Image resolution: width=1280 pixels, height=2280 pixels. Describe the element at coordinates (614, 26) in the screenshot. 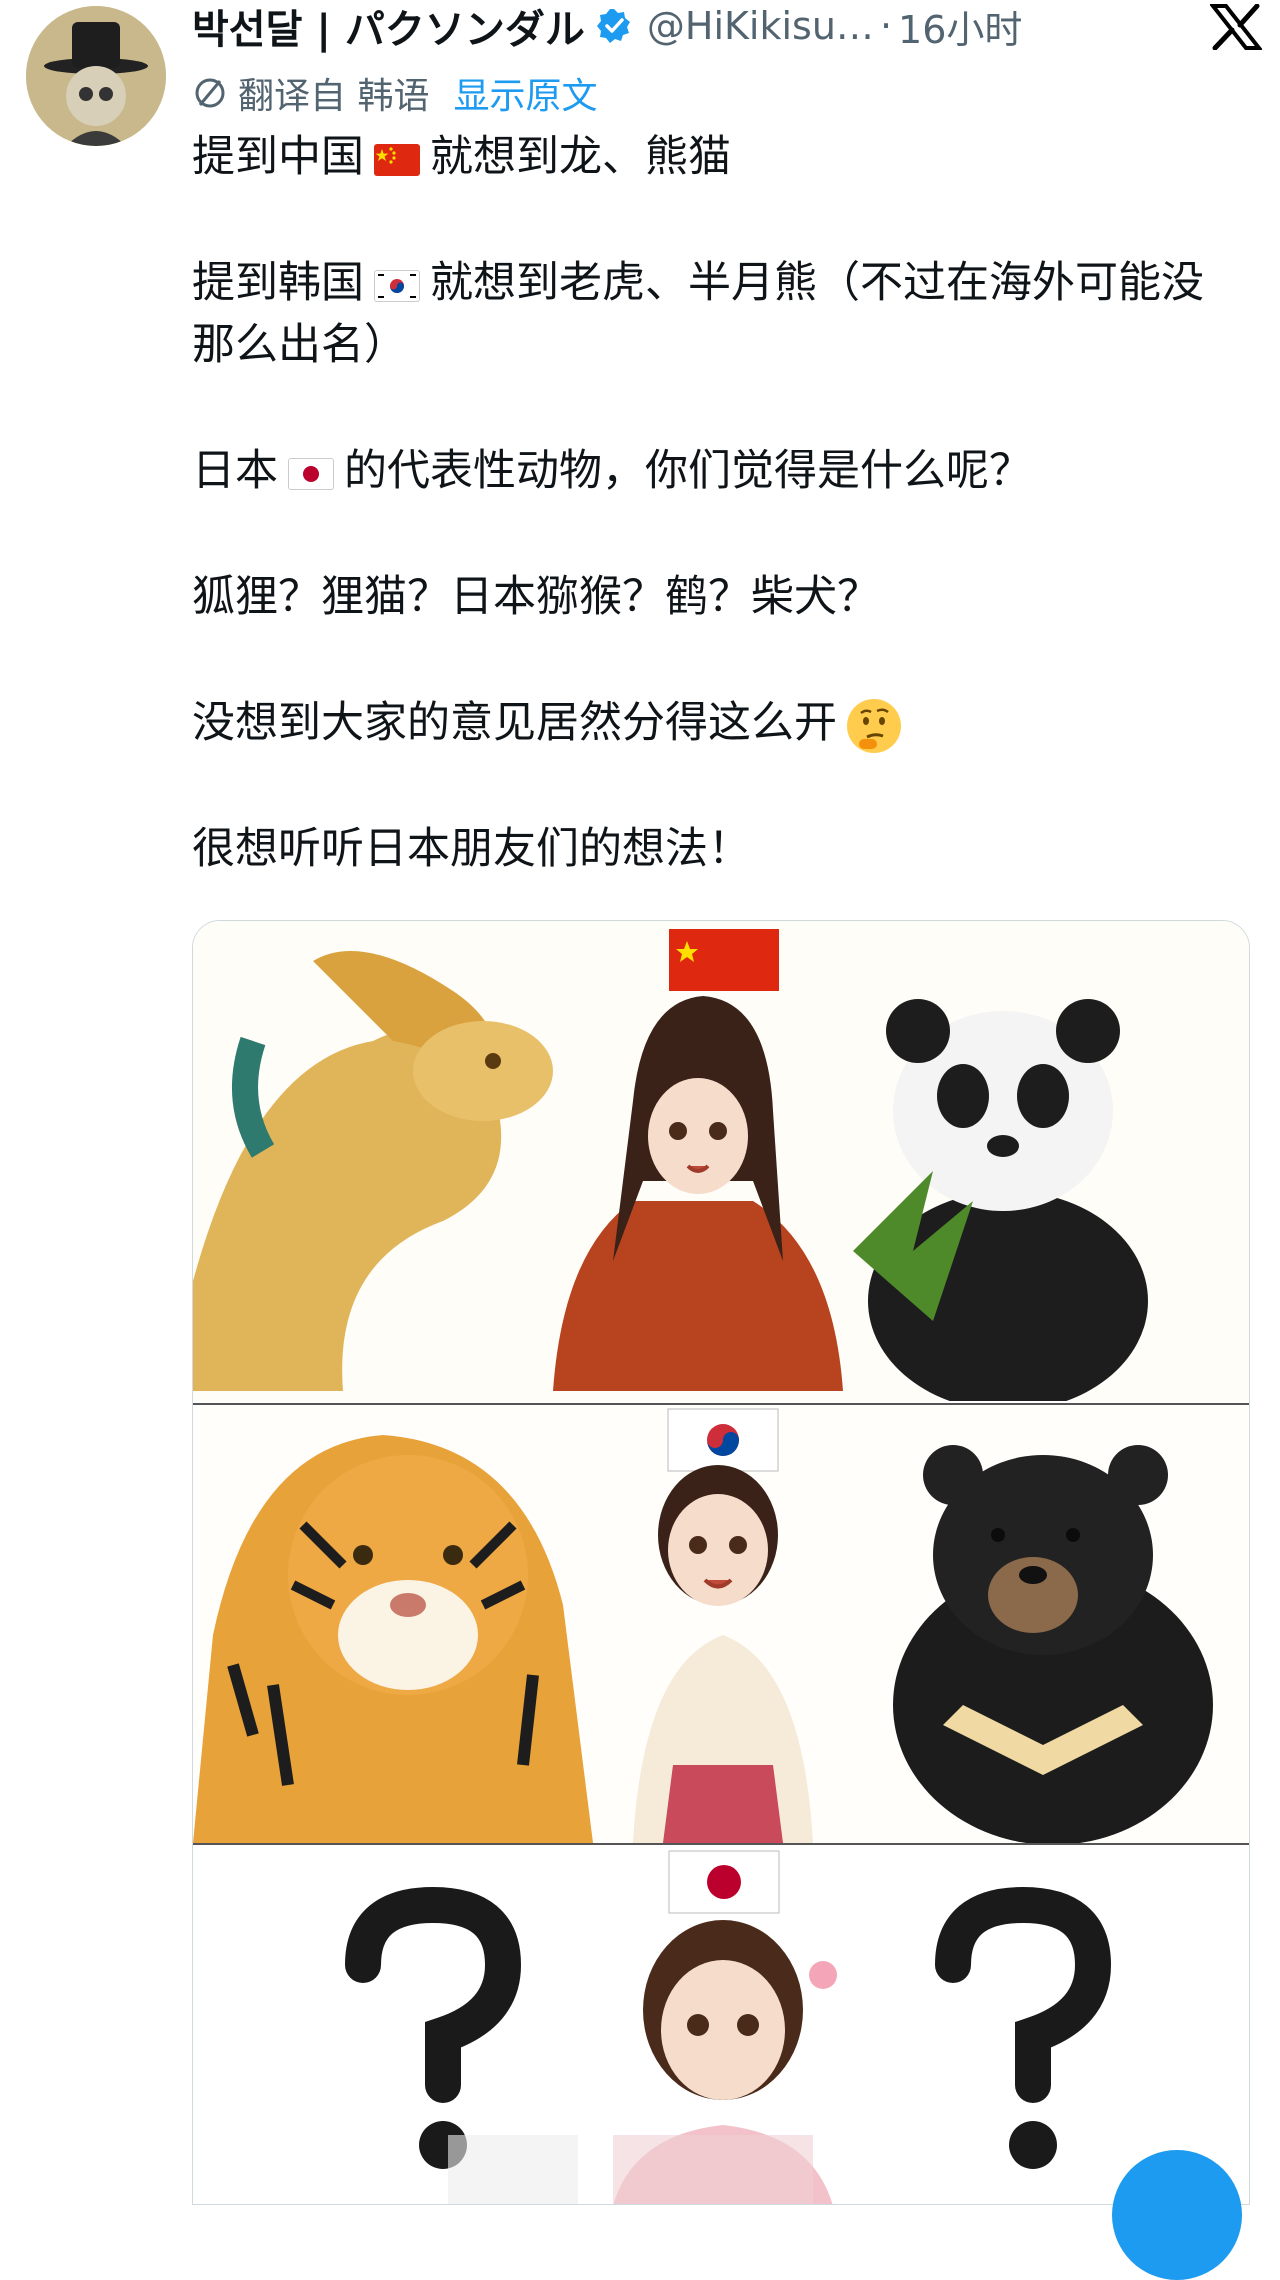

I see `verified-badge-icon` at that location.